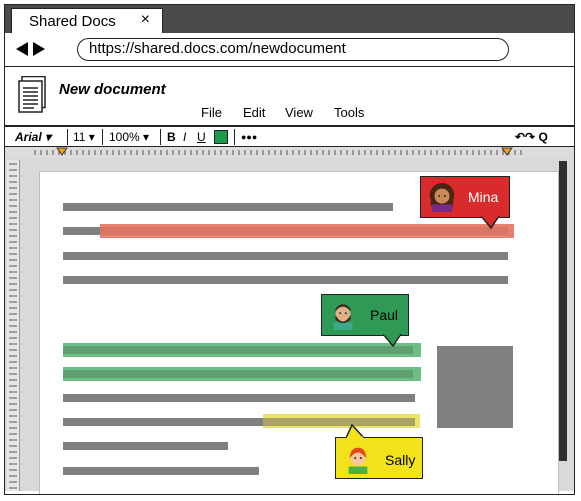 The image size is (581, 501). I want to click on font-select: Arial ▾, so click(33, 137).